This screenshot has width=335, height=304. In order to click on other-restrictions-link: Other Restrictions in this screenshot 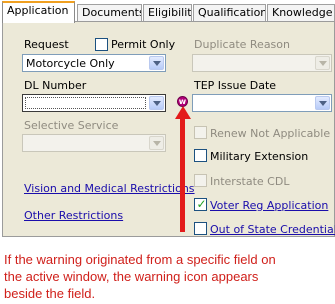, I will do `click(73, 215)`.